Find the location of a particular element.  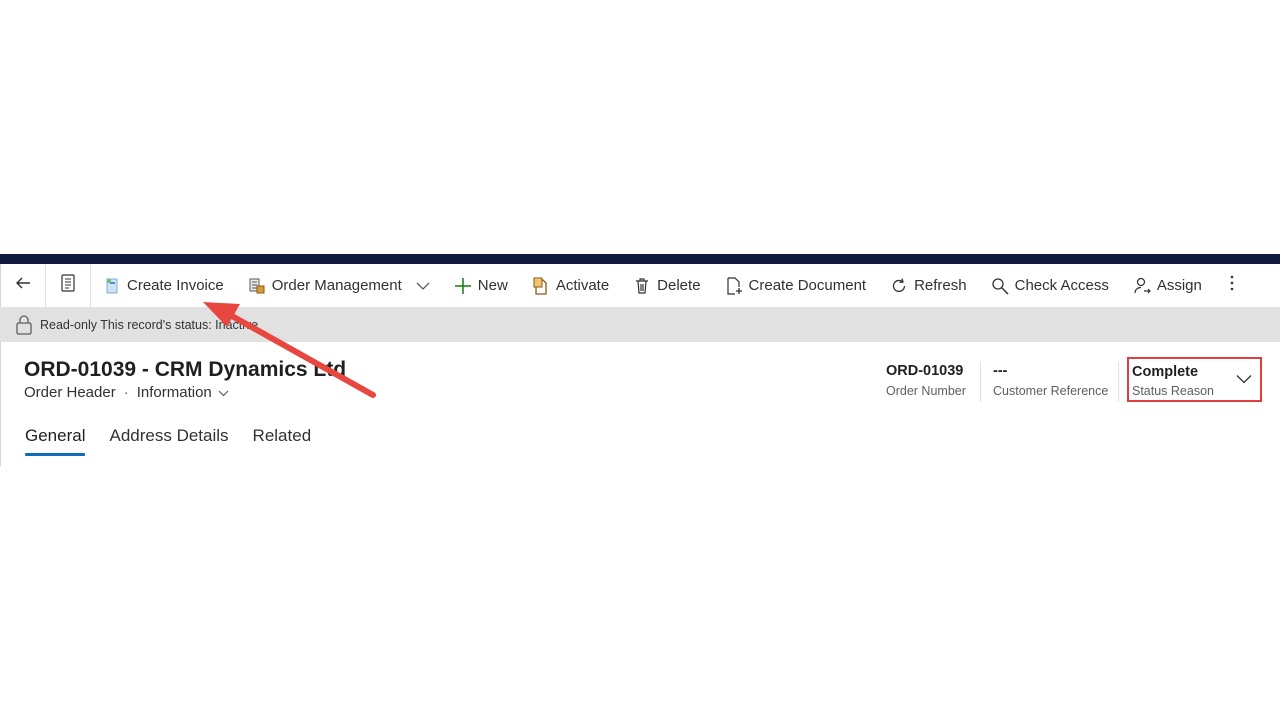

search-person-icon is located at coordinates (1000, 286).